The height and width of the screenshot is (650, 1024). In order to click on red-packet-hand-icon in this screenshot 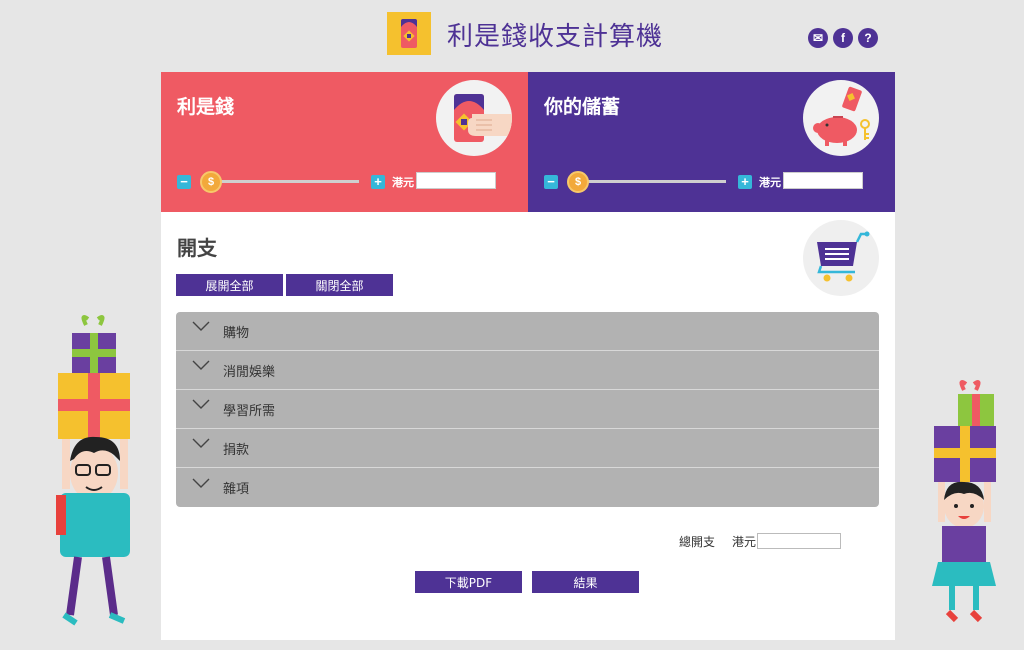, I will do `click(474, 118)`.